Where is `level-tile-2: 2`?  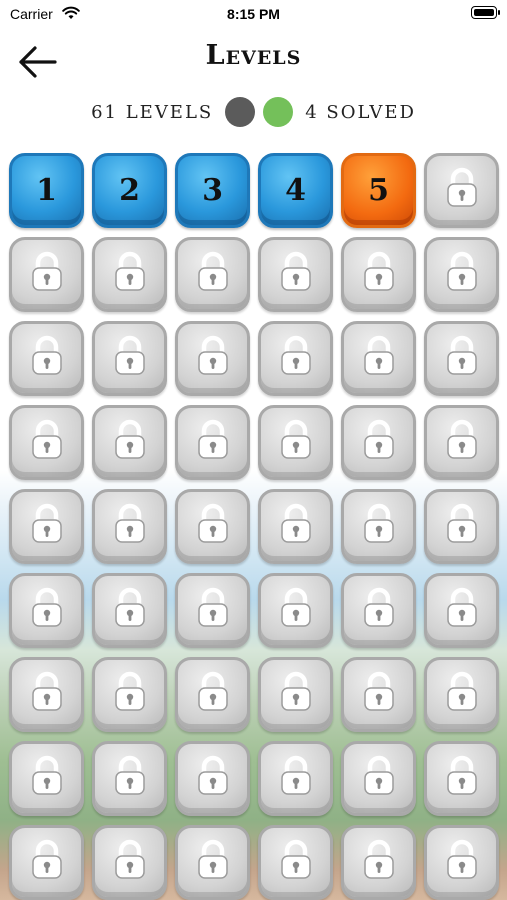
level-tile-2: 2 is located at coordinates (129, 190).